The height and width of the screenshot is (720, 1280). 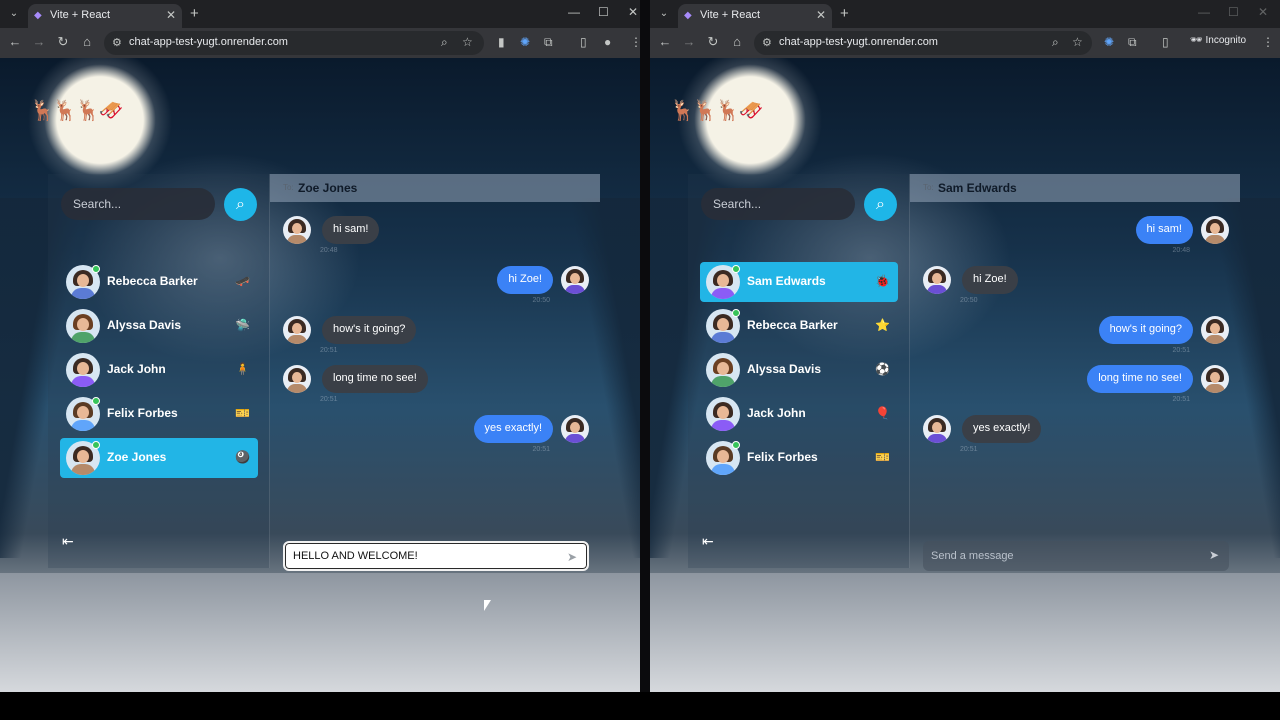 I want to click on incognito-label: Incognito, so click(x=1226, y=40).